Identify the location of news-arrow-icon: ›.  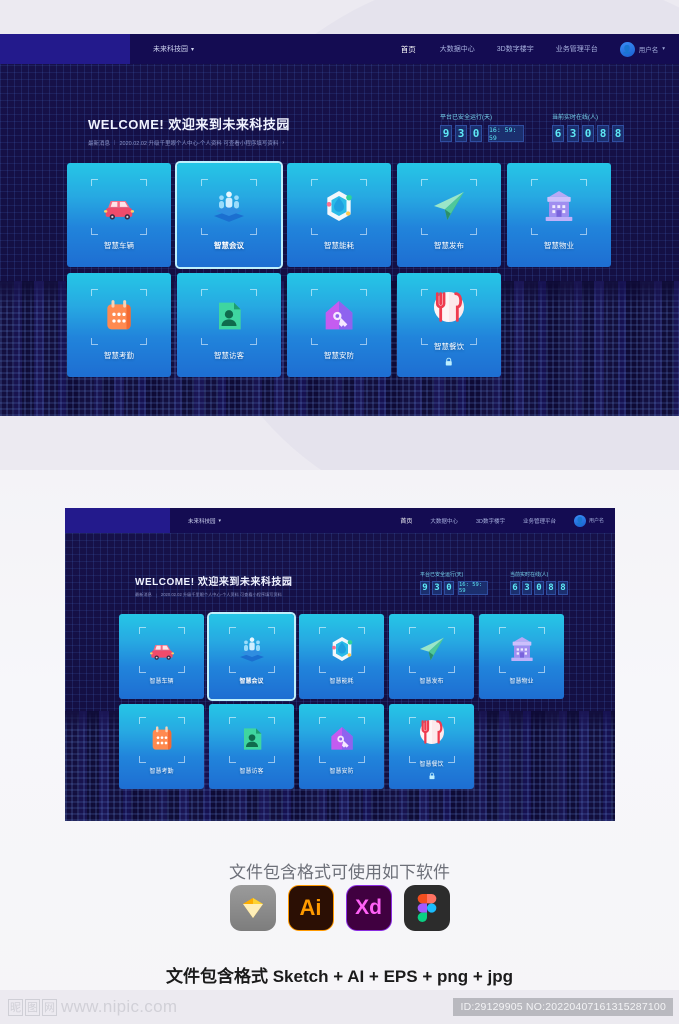
(283, 143).